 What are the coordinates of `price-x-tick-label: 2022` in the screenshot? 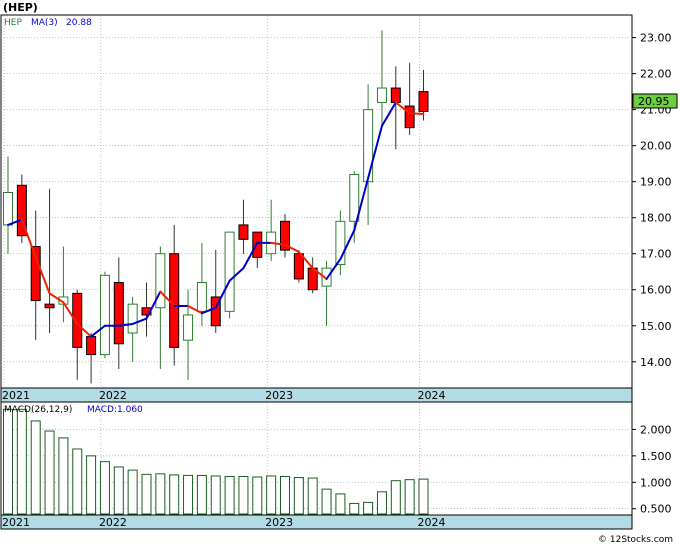 It's located at (113, 395).